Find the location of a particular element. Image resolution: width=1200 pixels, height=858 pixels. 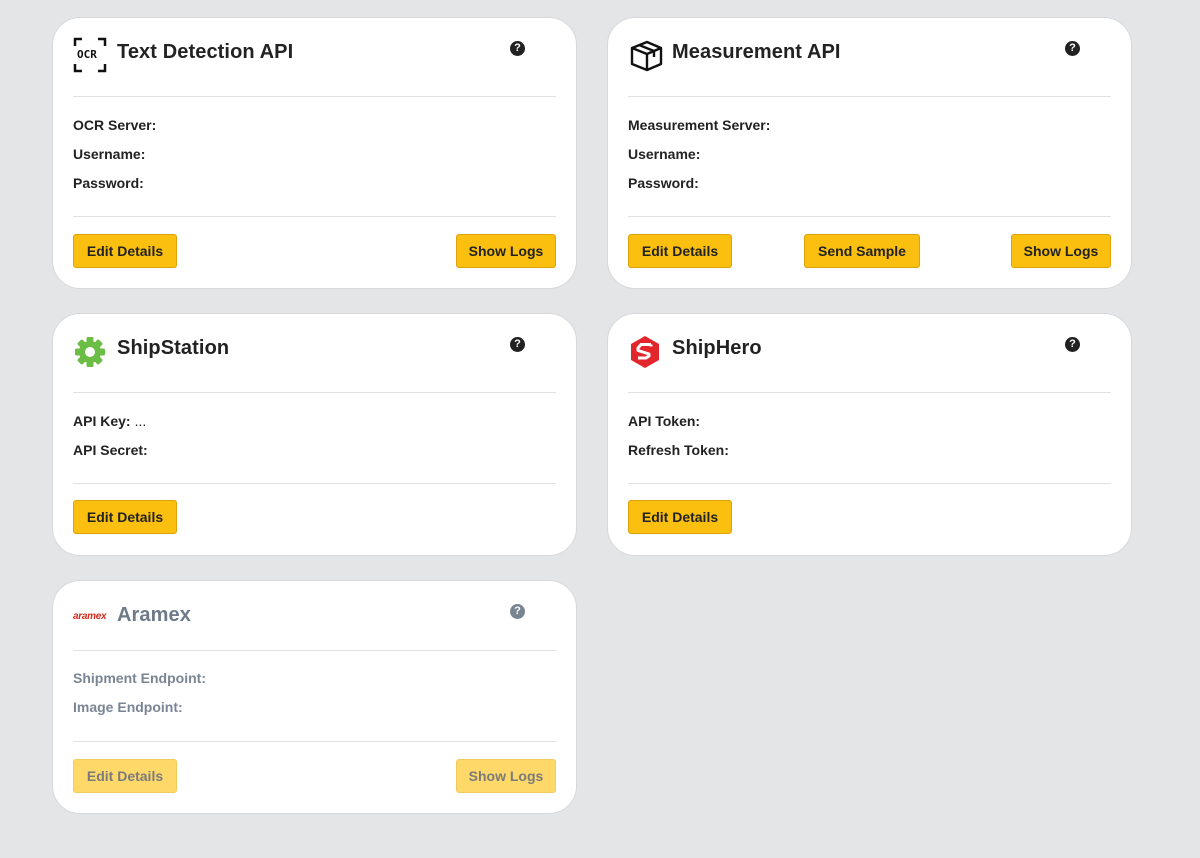

ocr-icon: OCR is located at coordinates (90, 55).